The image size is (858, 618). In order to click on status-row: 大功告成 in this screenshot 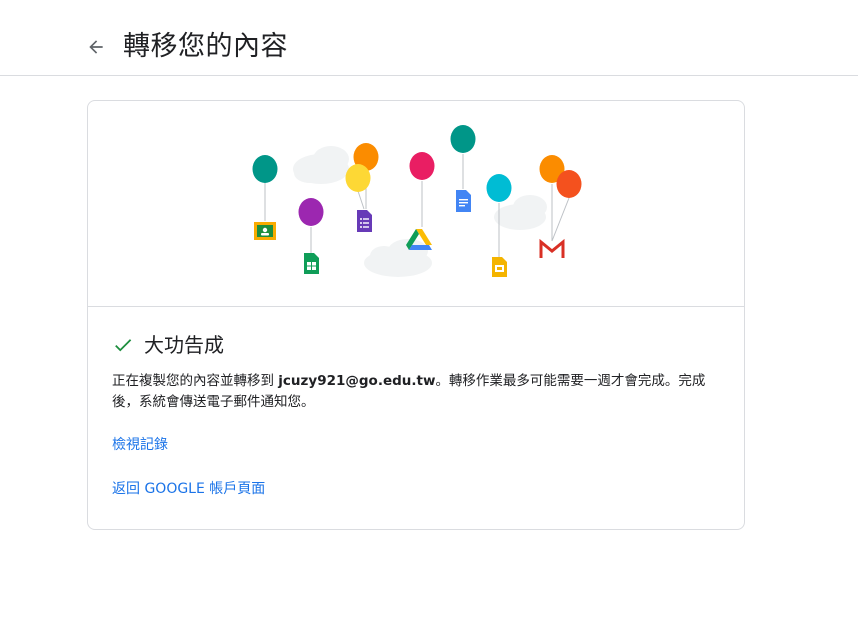, I will do `click(168, 345)`.